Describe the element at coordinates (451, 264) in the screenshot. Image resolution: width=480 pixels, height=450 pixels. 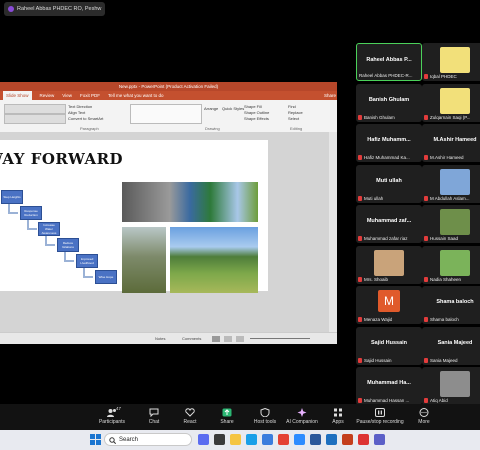
I see `participant-tile: Nadia Shaheen` at that location.